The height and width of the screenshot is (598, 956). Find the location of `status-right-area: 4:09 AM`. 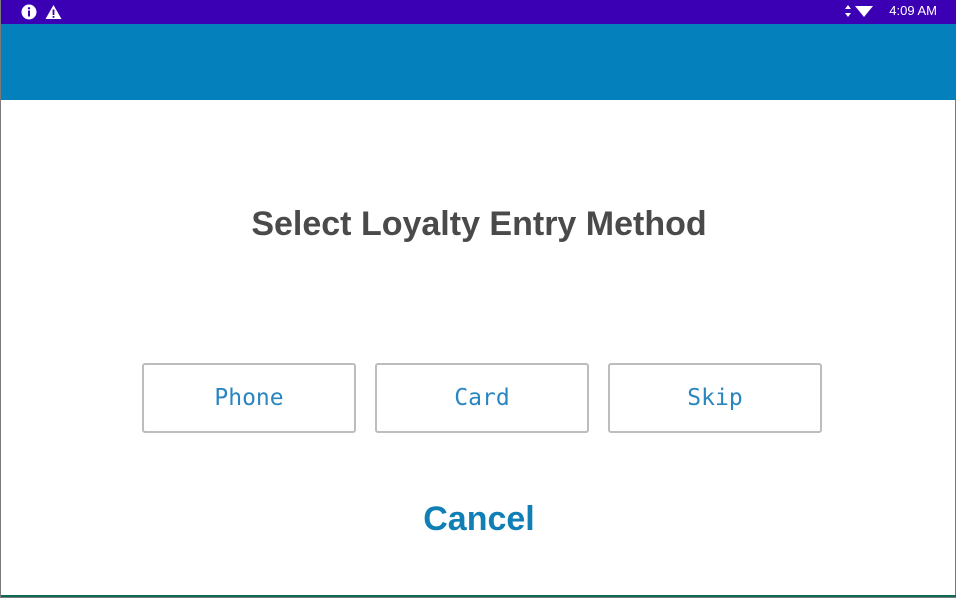

status-right-area: 4:09 AM is located at coordinates (891, 10).